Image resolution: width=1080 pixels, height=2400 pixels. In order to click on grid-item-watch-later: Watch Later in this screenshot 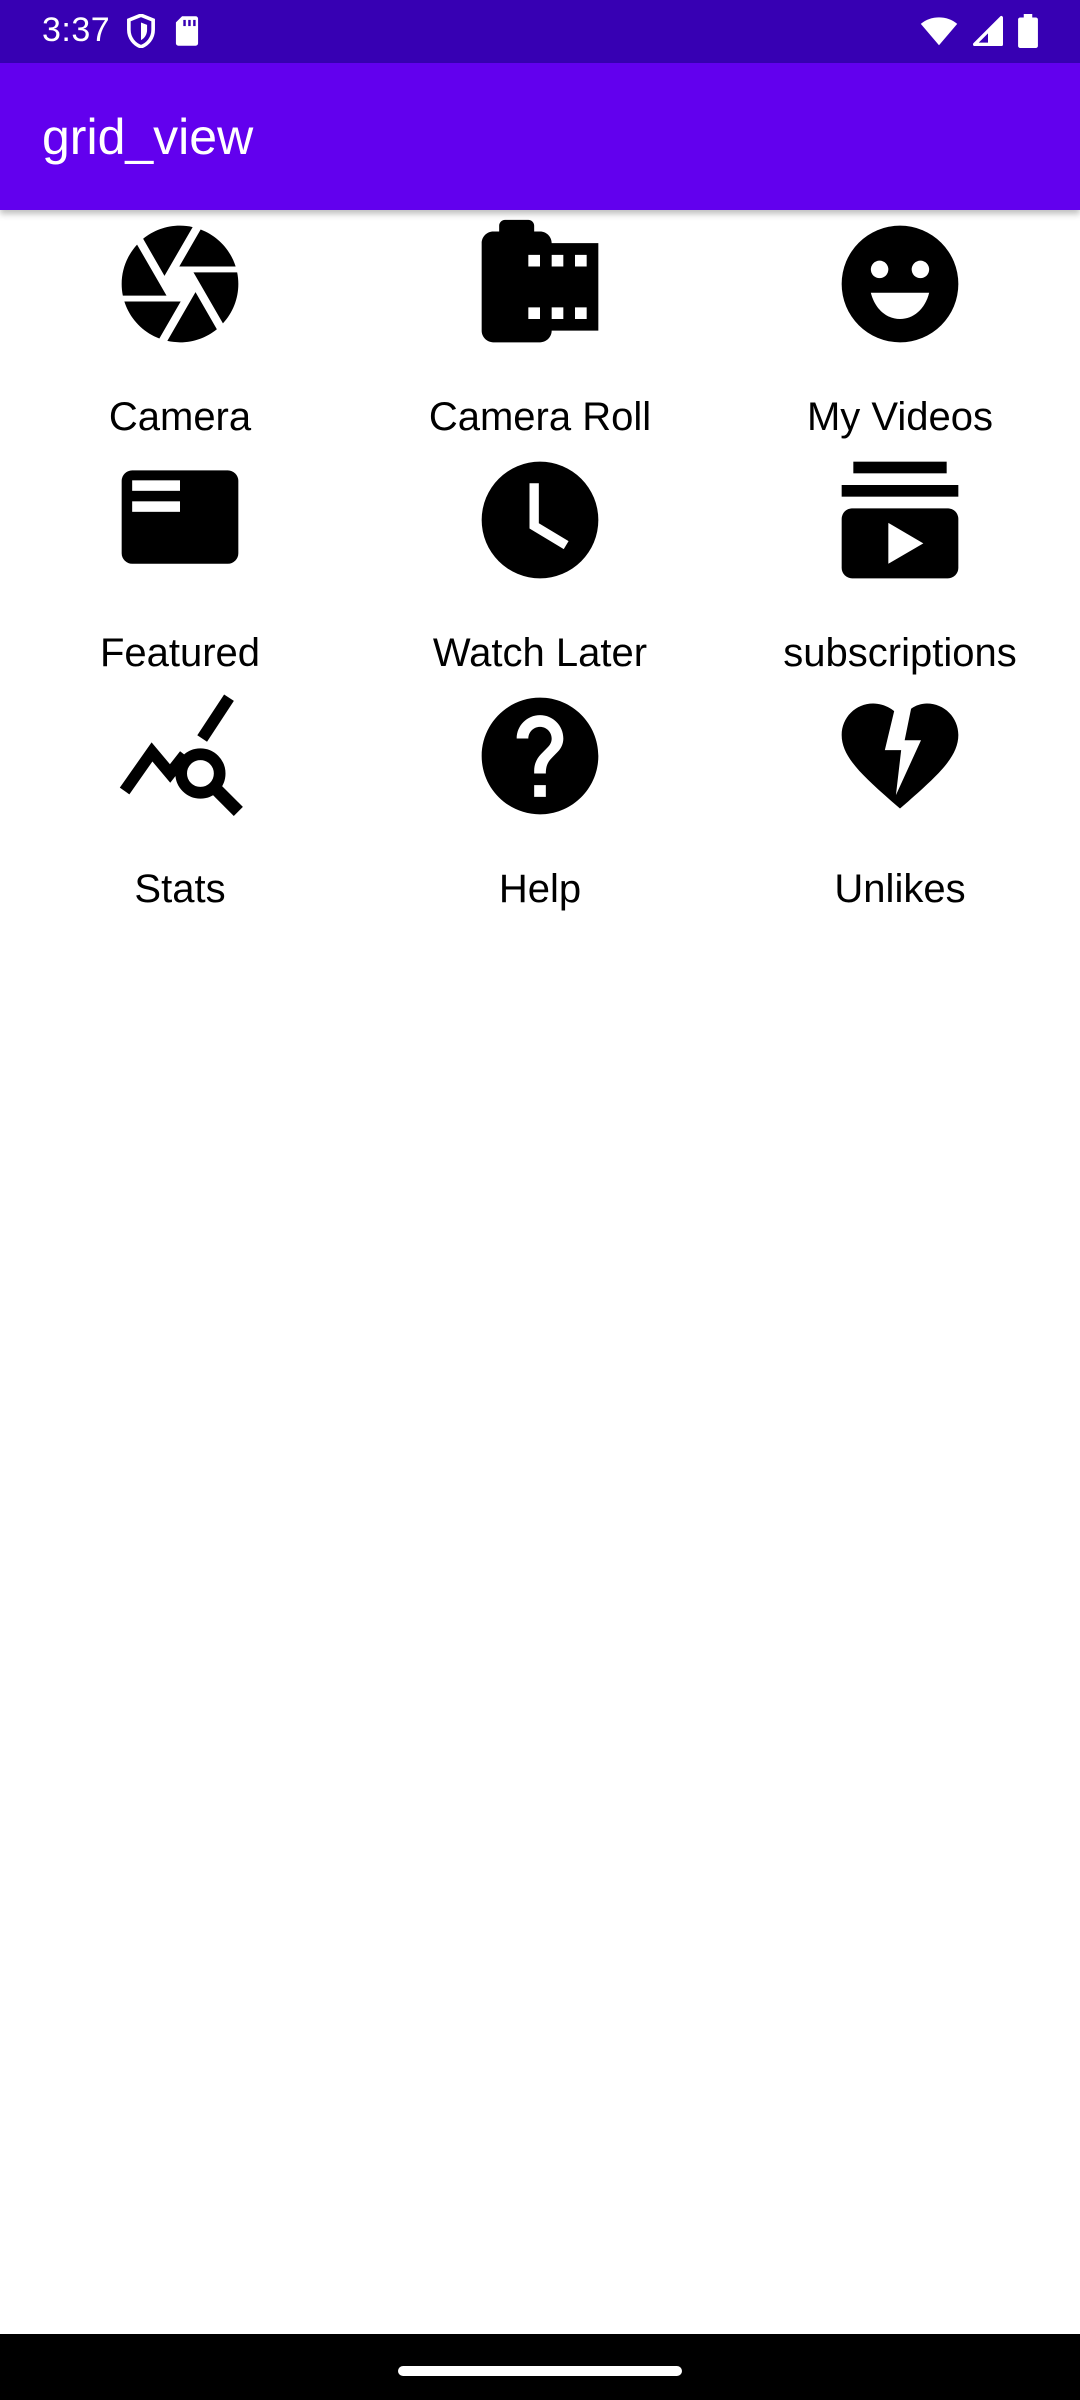, I will do `click(540, 564)`.